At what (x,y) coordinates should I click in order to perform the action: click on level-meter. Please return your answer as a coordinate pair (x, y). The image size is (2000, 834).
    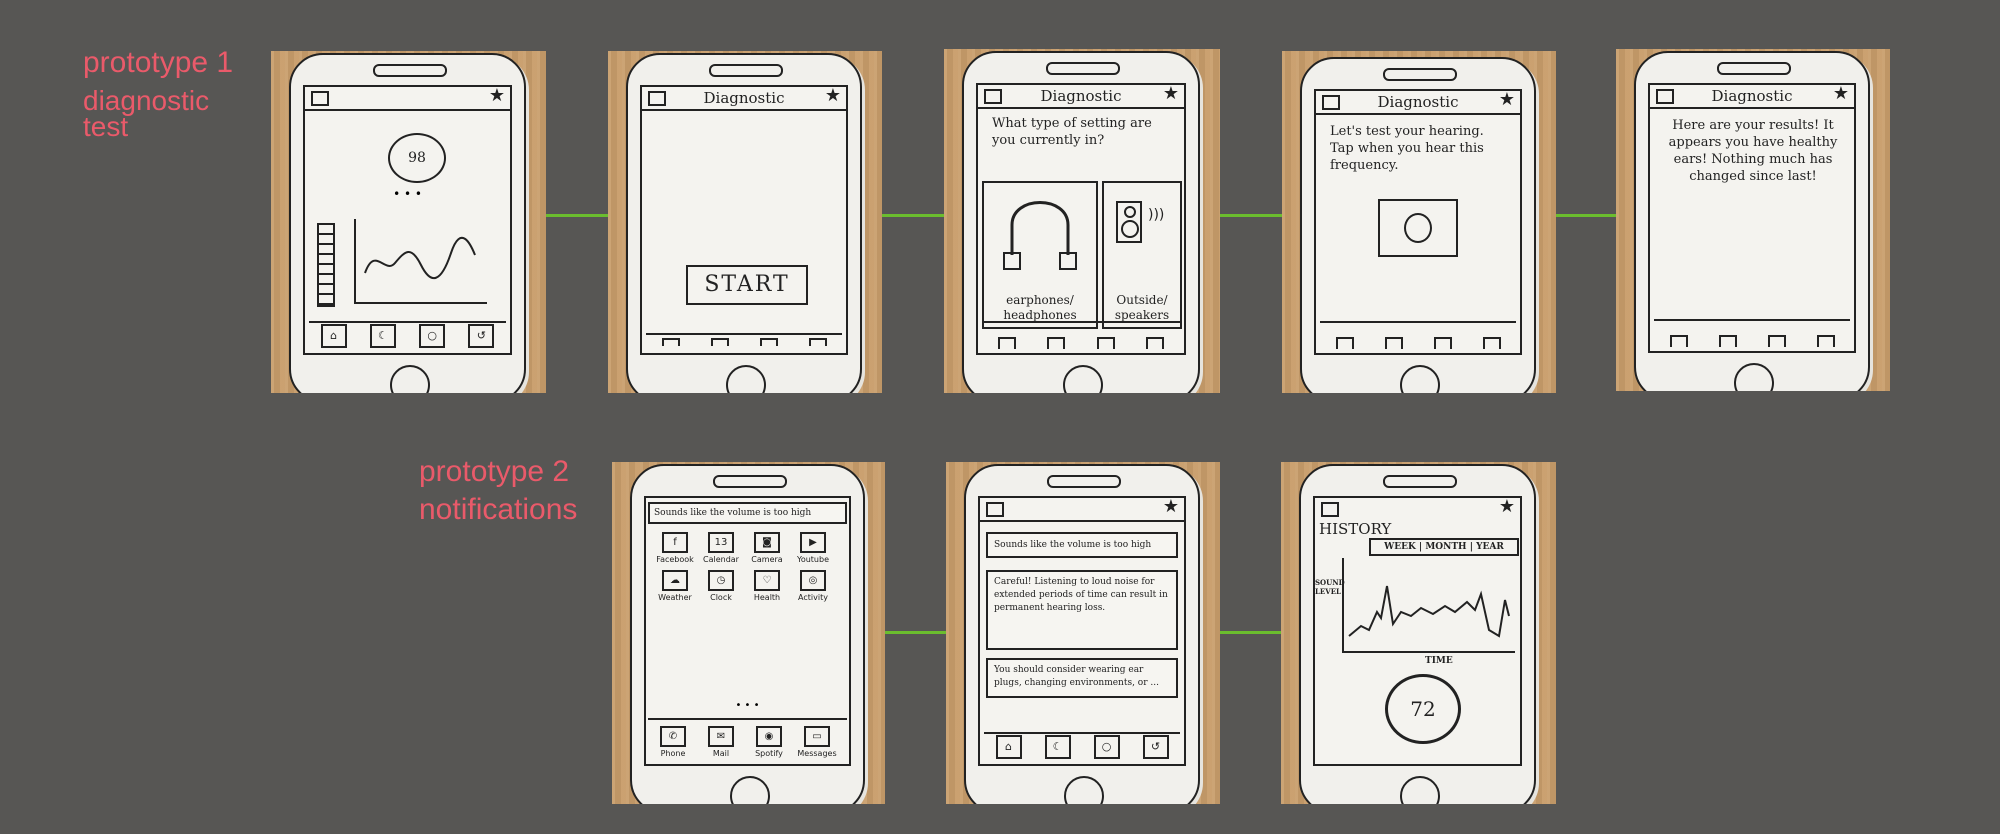
    Looking at the image, I should click on (326, 265).